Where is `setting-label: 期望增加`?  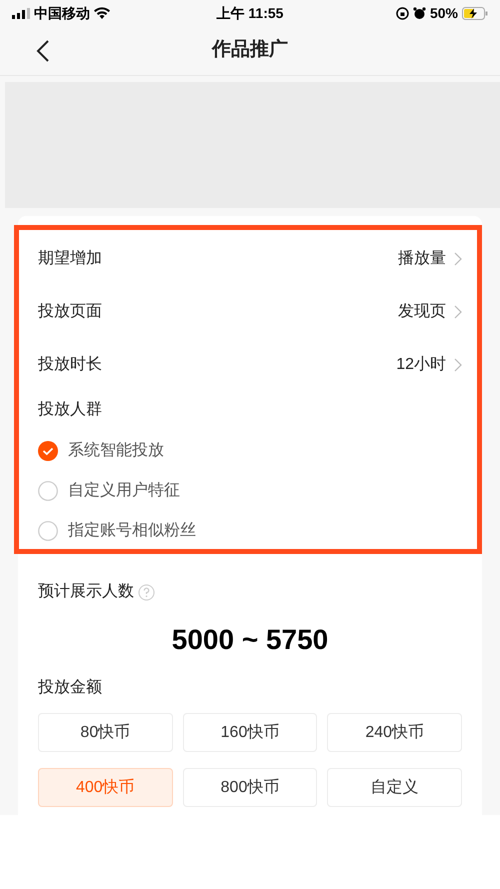 setting-label: 期望增加 is located at coordinates (70, 258).